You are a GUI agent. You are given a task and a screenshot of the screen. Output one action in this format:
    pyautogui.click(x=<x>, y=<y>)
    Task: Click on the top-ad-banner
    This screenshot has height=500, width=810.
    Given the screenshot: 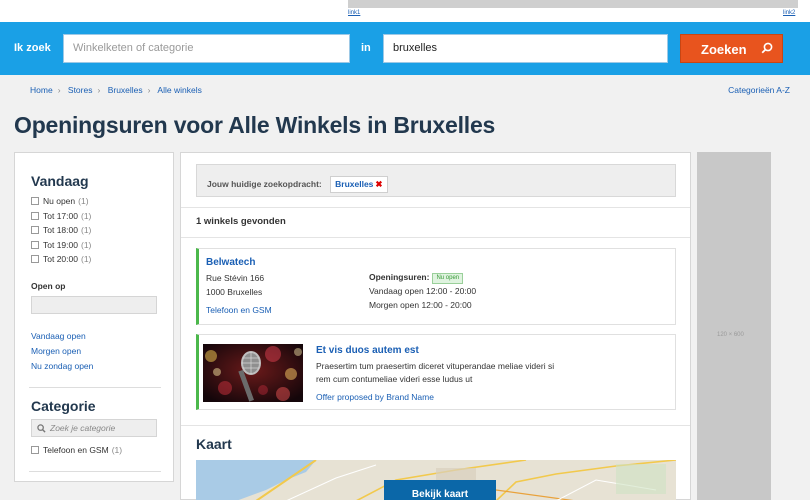 What is the action you would take?
    pyautogui.click(x=573, y=4)
    